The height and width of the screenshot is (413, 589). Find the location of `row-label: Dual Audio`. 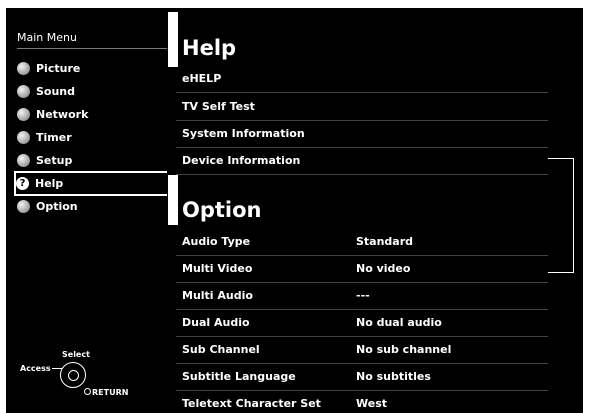

row-label: Dual Audio is located at coordinates (216, 322).